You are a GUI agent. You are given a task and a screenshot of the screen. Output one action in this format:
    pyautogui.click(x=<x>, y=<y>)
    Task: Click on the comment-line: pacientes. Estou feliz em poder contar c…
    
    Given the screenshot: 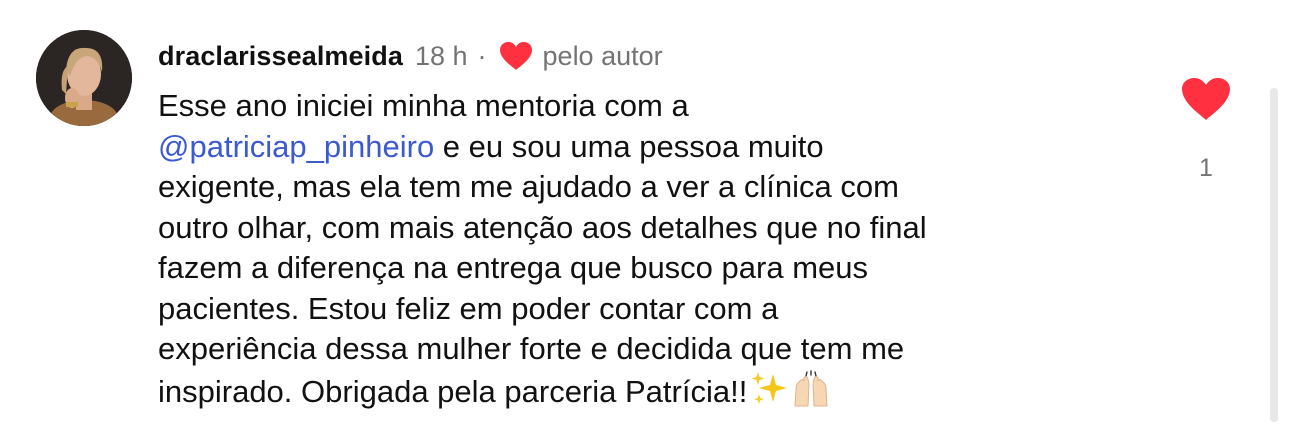 What is the action you would take?
    pyautogui.click(x=468, y=308)
    